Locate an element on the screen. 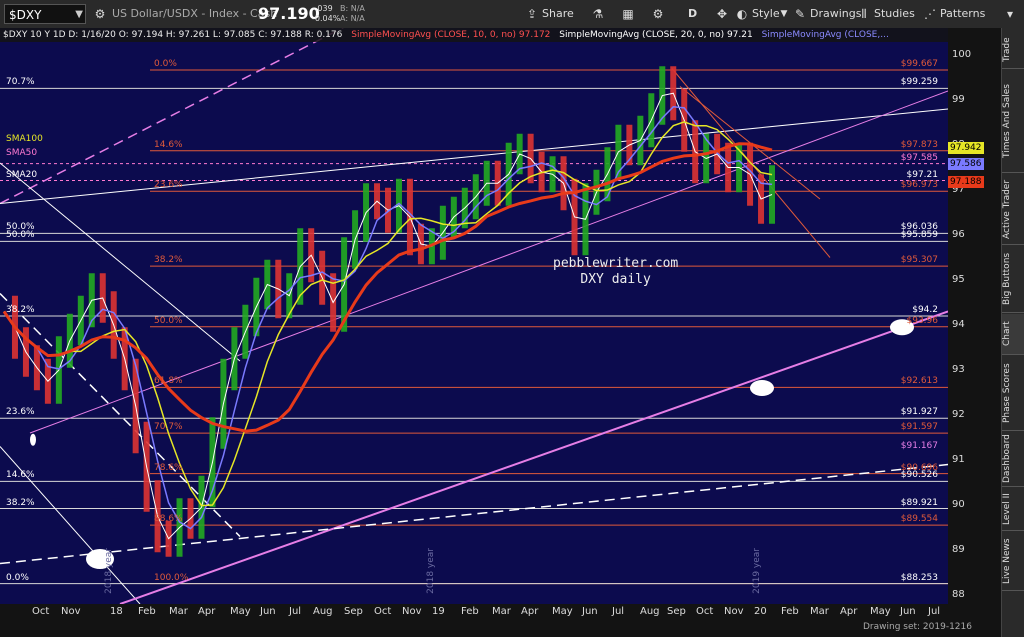 The height and width of the screenshot is (637, 1024). y-tick-label: 89 is located at coordinates (958, 549).